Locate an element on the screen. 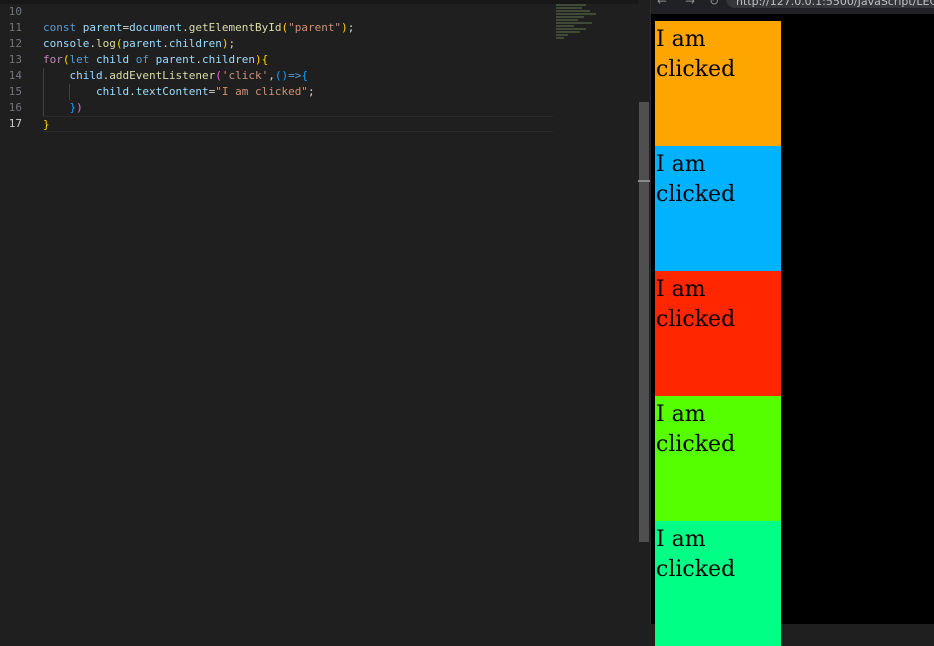 This screenshot has width=934, height=646. reload-icon: ↻ is located at coordinates (714, 4).